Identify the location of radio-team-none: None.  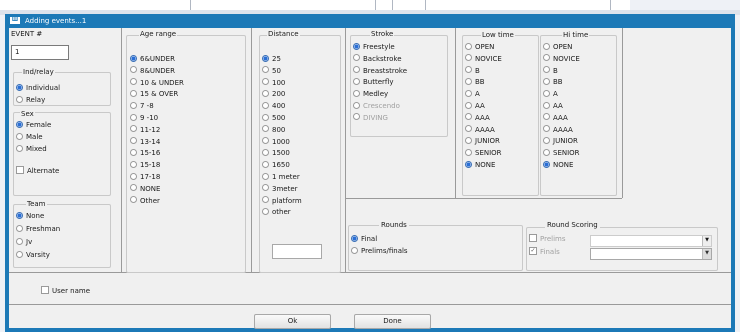
(30, 216).